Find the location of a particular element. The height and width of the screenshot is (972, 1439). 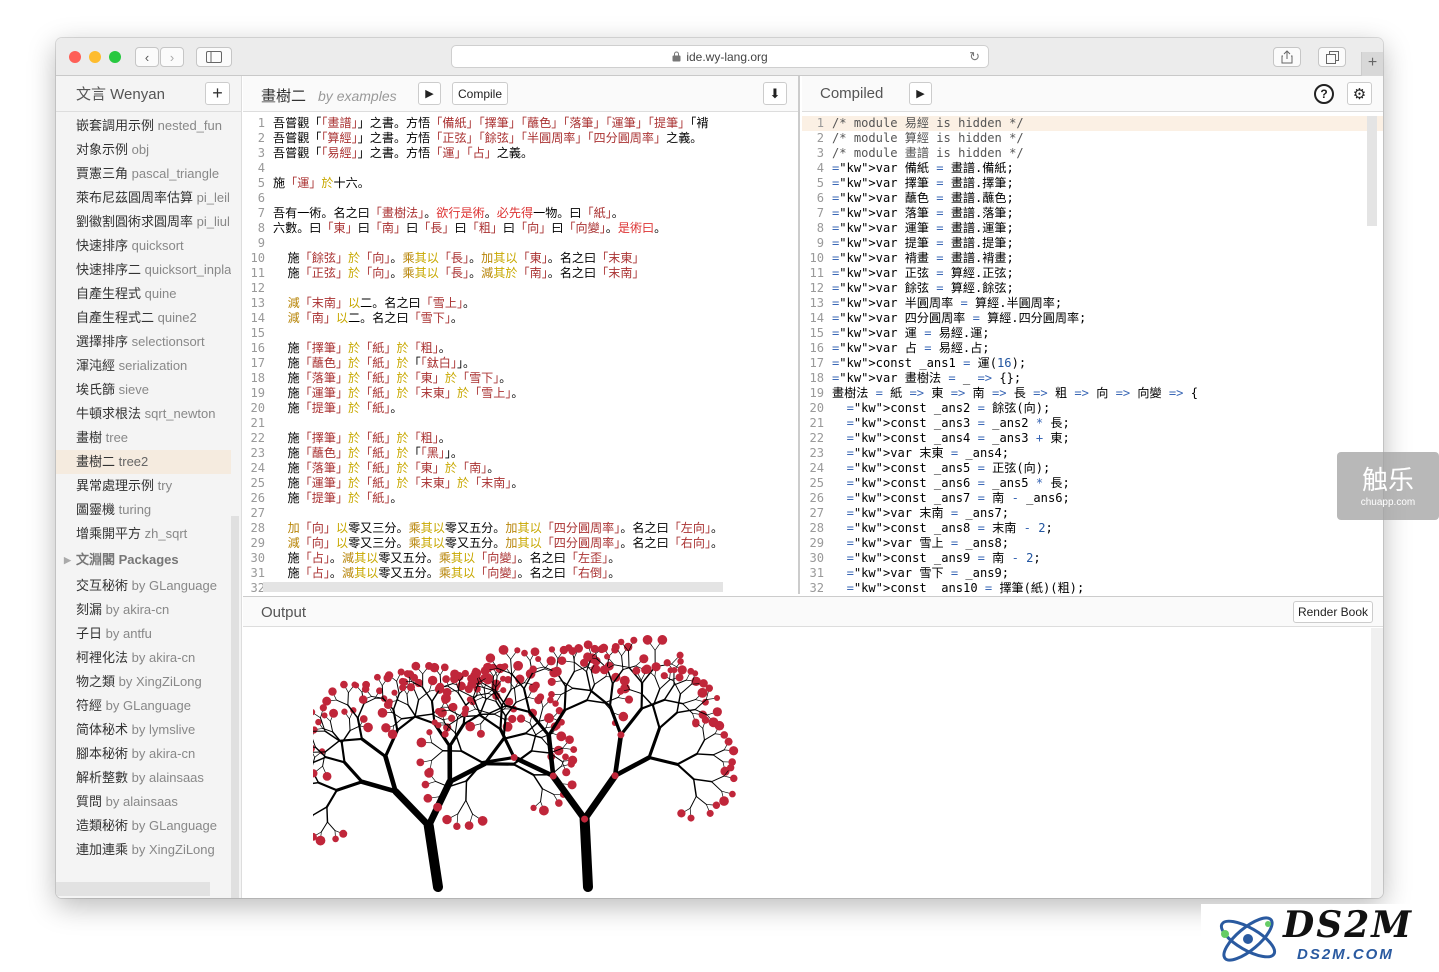

example-item: 快速排序 quicksort is located at coordinates (143, 246).